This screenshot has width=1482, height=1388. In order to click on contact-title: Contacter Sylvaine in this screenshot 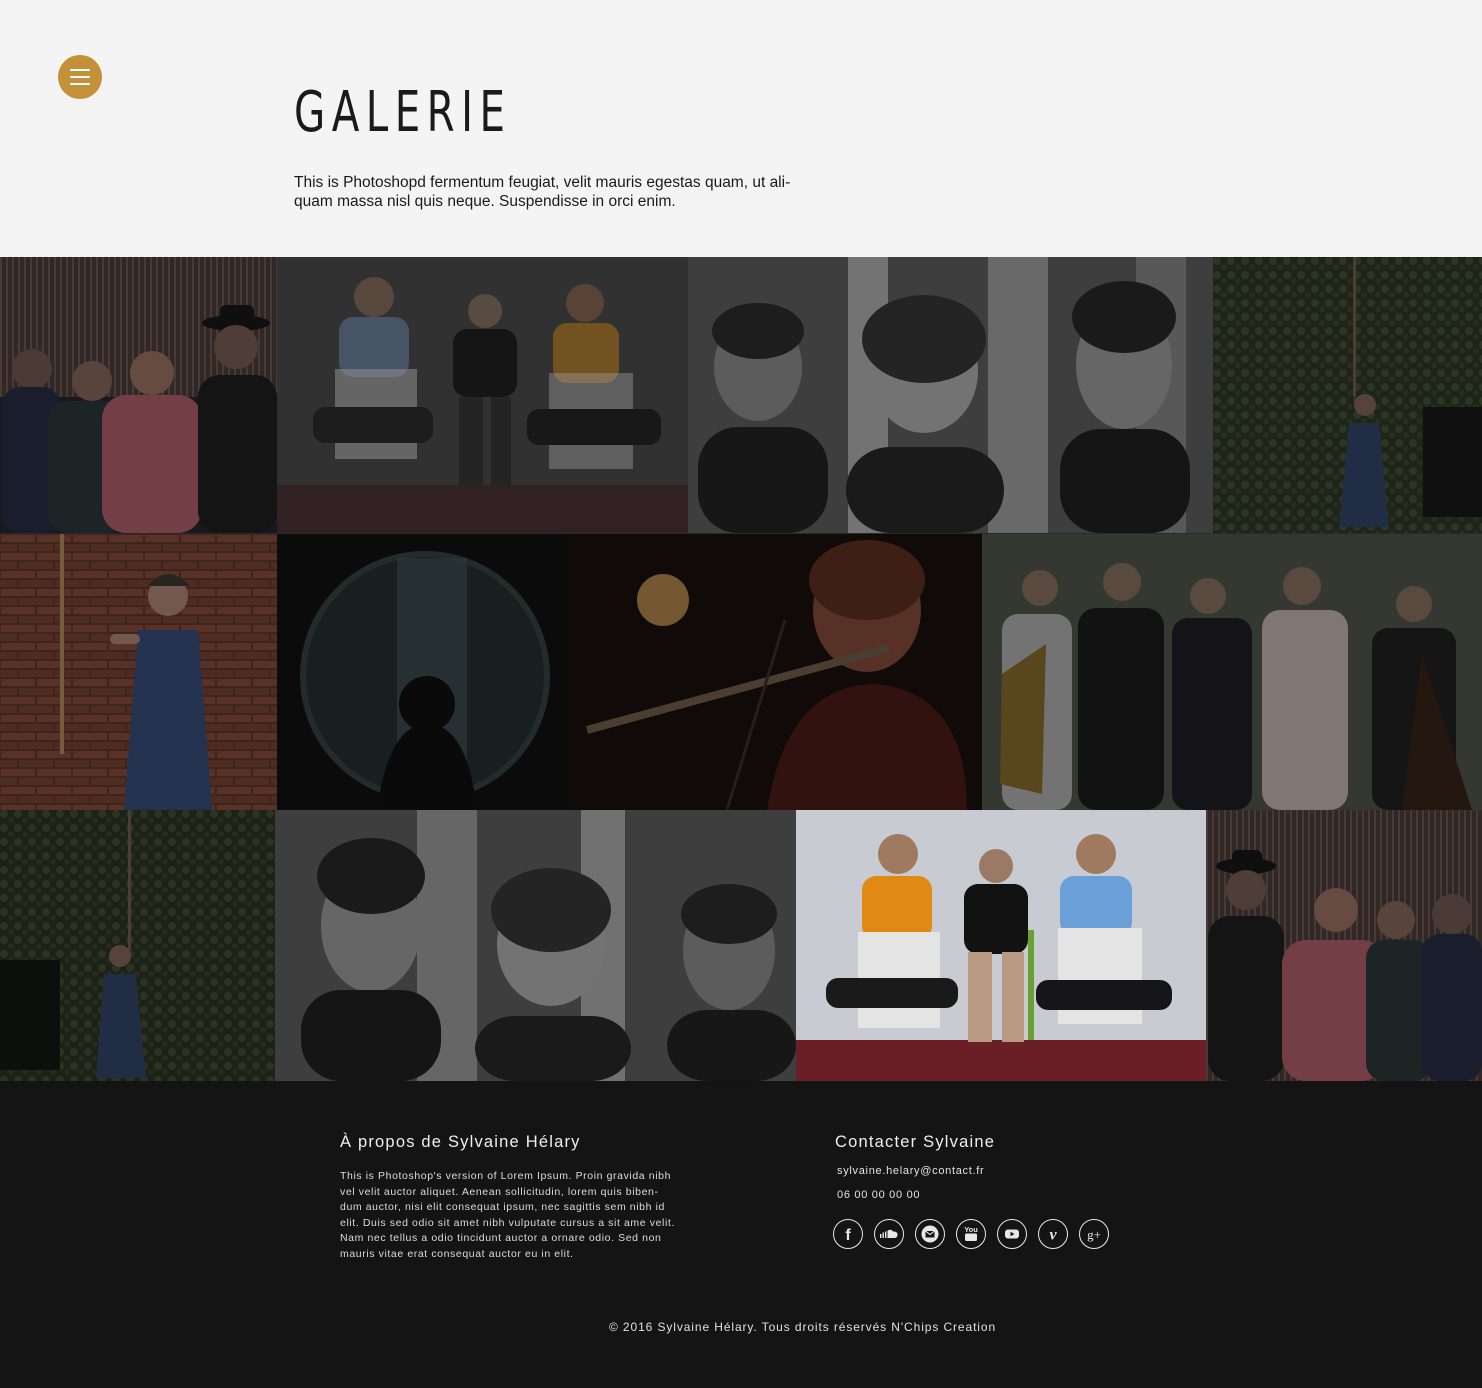, I will do `click(915, 1142)`.